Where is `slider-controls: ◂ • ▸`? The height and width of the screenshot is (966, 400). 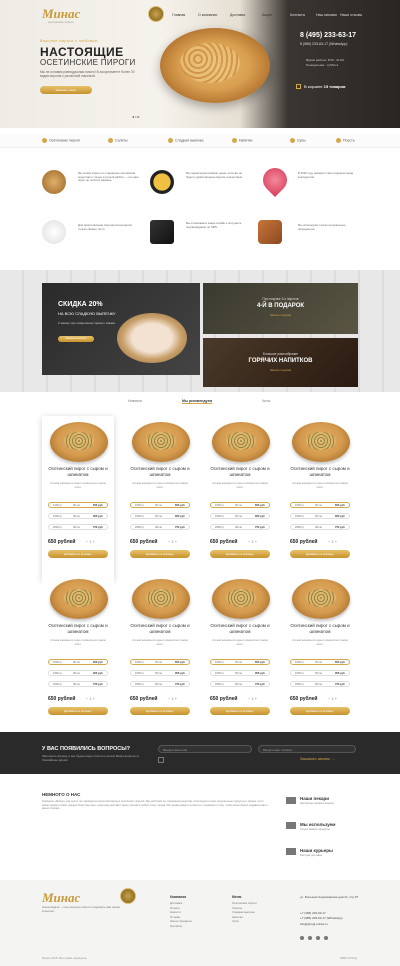 slider-controls: ◂ • ▸ is located at coordinates (136, 116).